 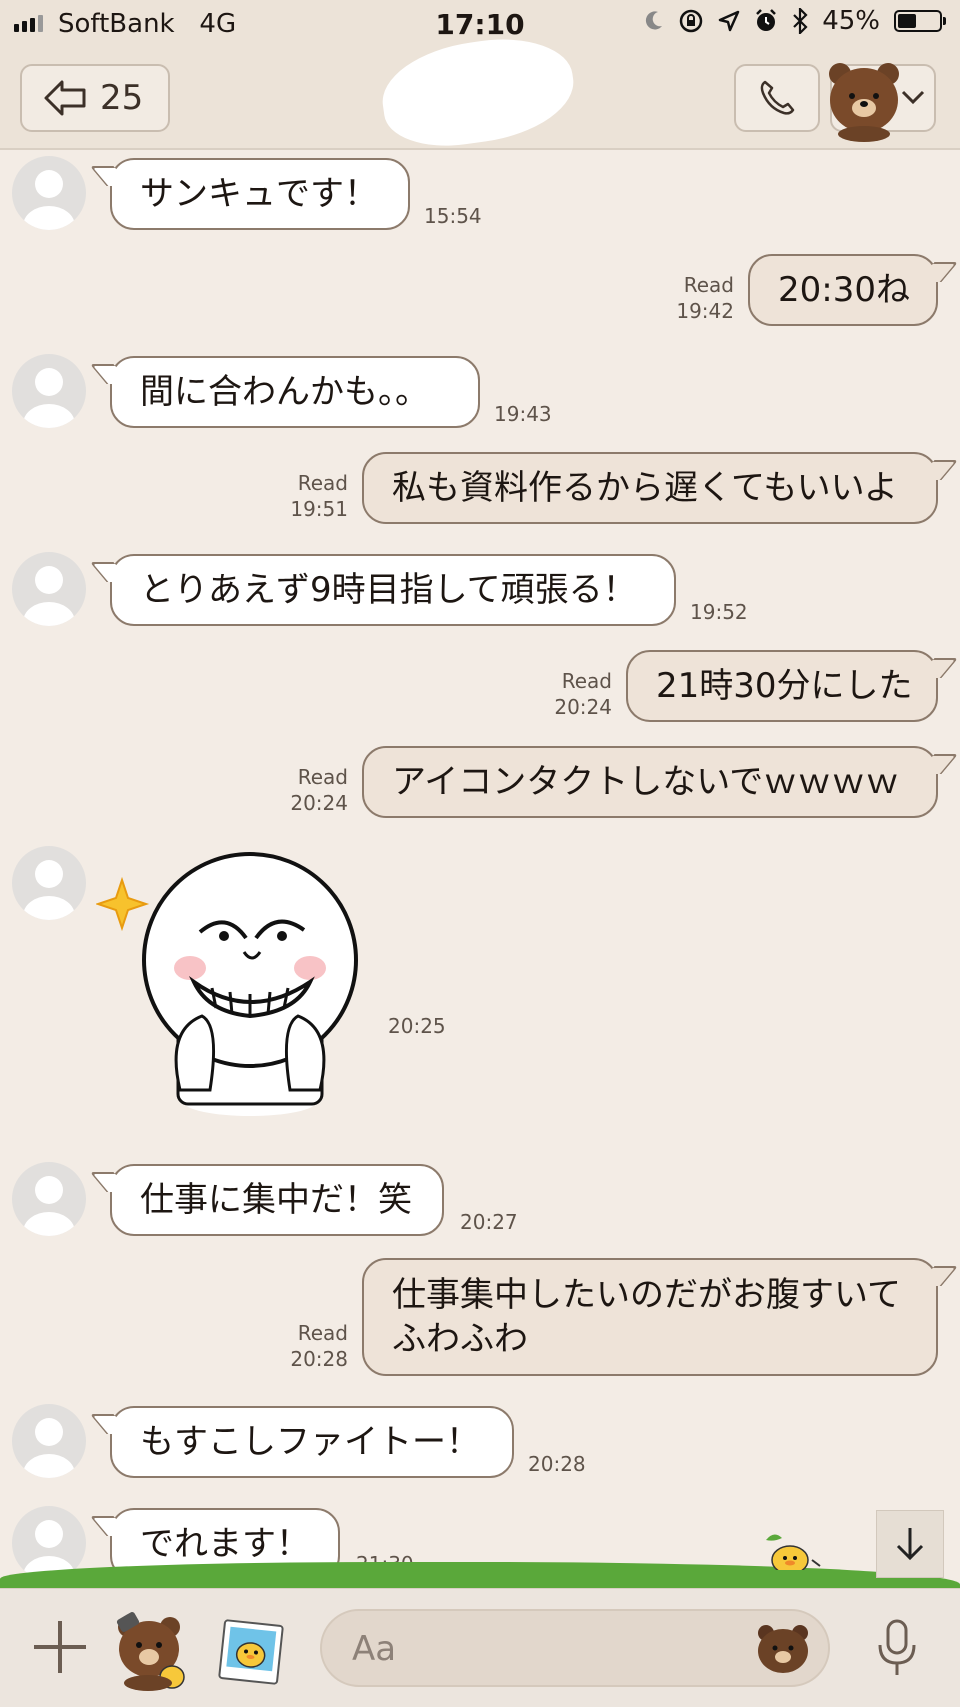 I want to click on chat-header: 25, so click(x=480, y=92).